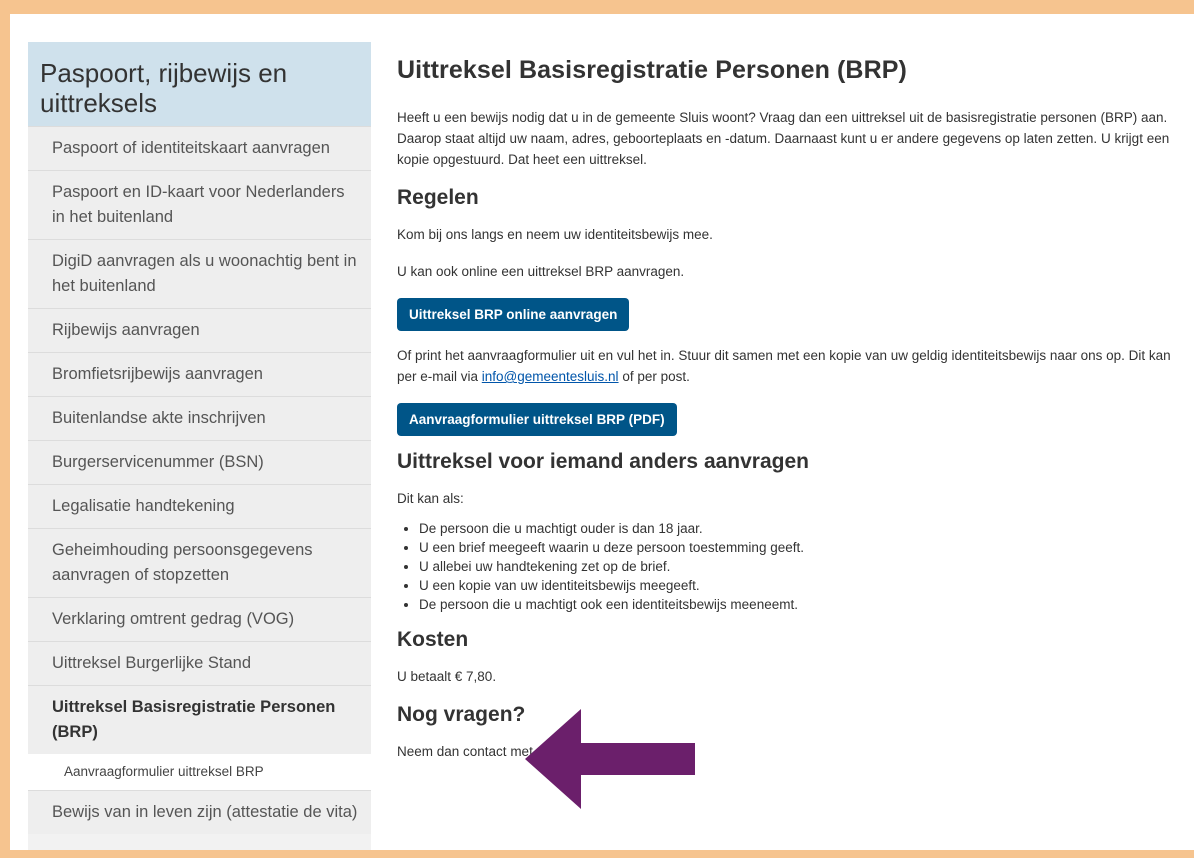 The image size is (1194, 858). What do you see at coordinates (199, 462) in the screenshot?
I see `sidebar-item-bsn: Burgerservicenummer (BSN)` at bounding box center [199, 462].